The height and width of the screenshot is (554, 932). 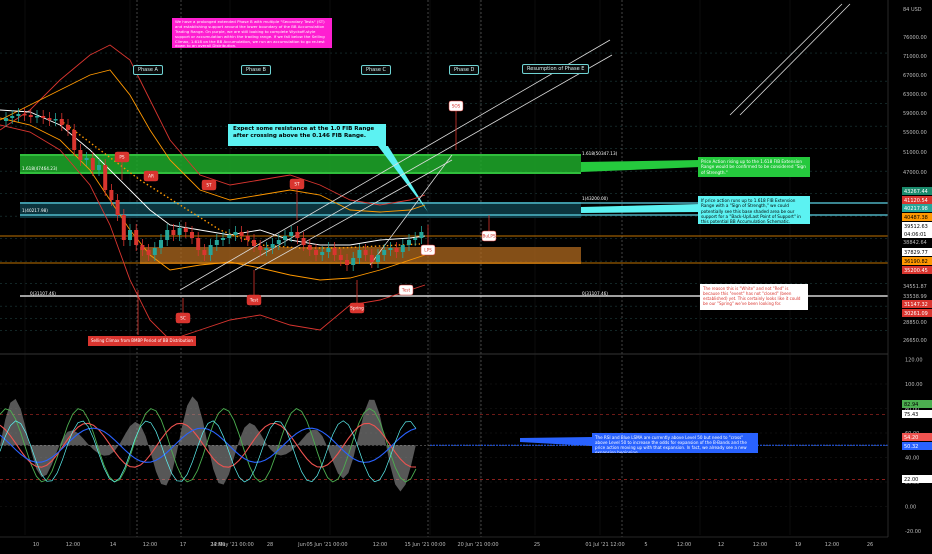 What do you see at coordinates (916, 192) in the screenshot?
I see `price-badge-label: 43267.44` at bounding box center [916, 192].